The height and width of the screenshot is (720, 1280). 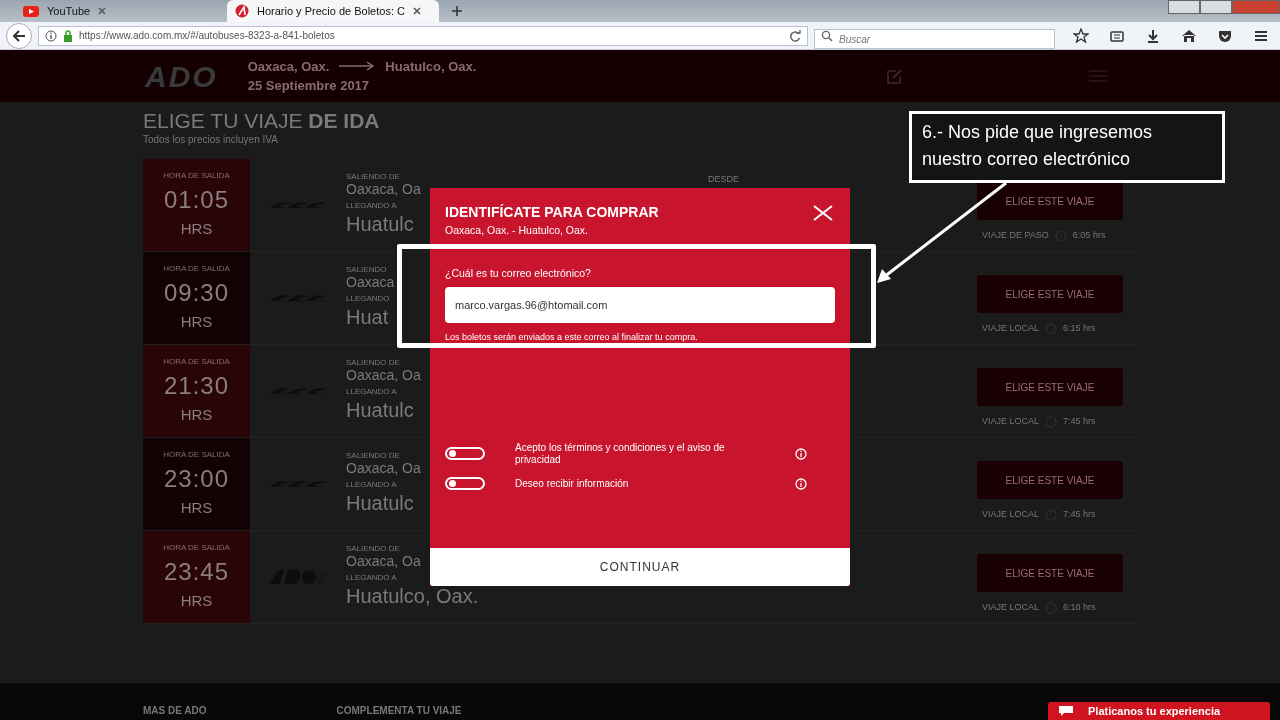 What do you see at coordinates (552, 212) in the screenshot?
I see `modal-title: IDENTIFÍCATE PARA COMPRAR` at bounding box center [552, 212].